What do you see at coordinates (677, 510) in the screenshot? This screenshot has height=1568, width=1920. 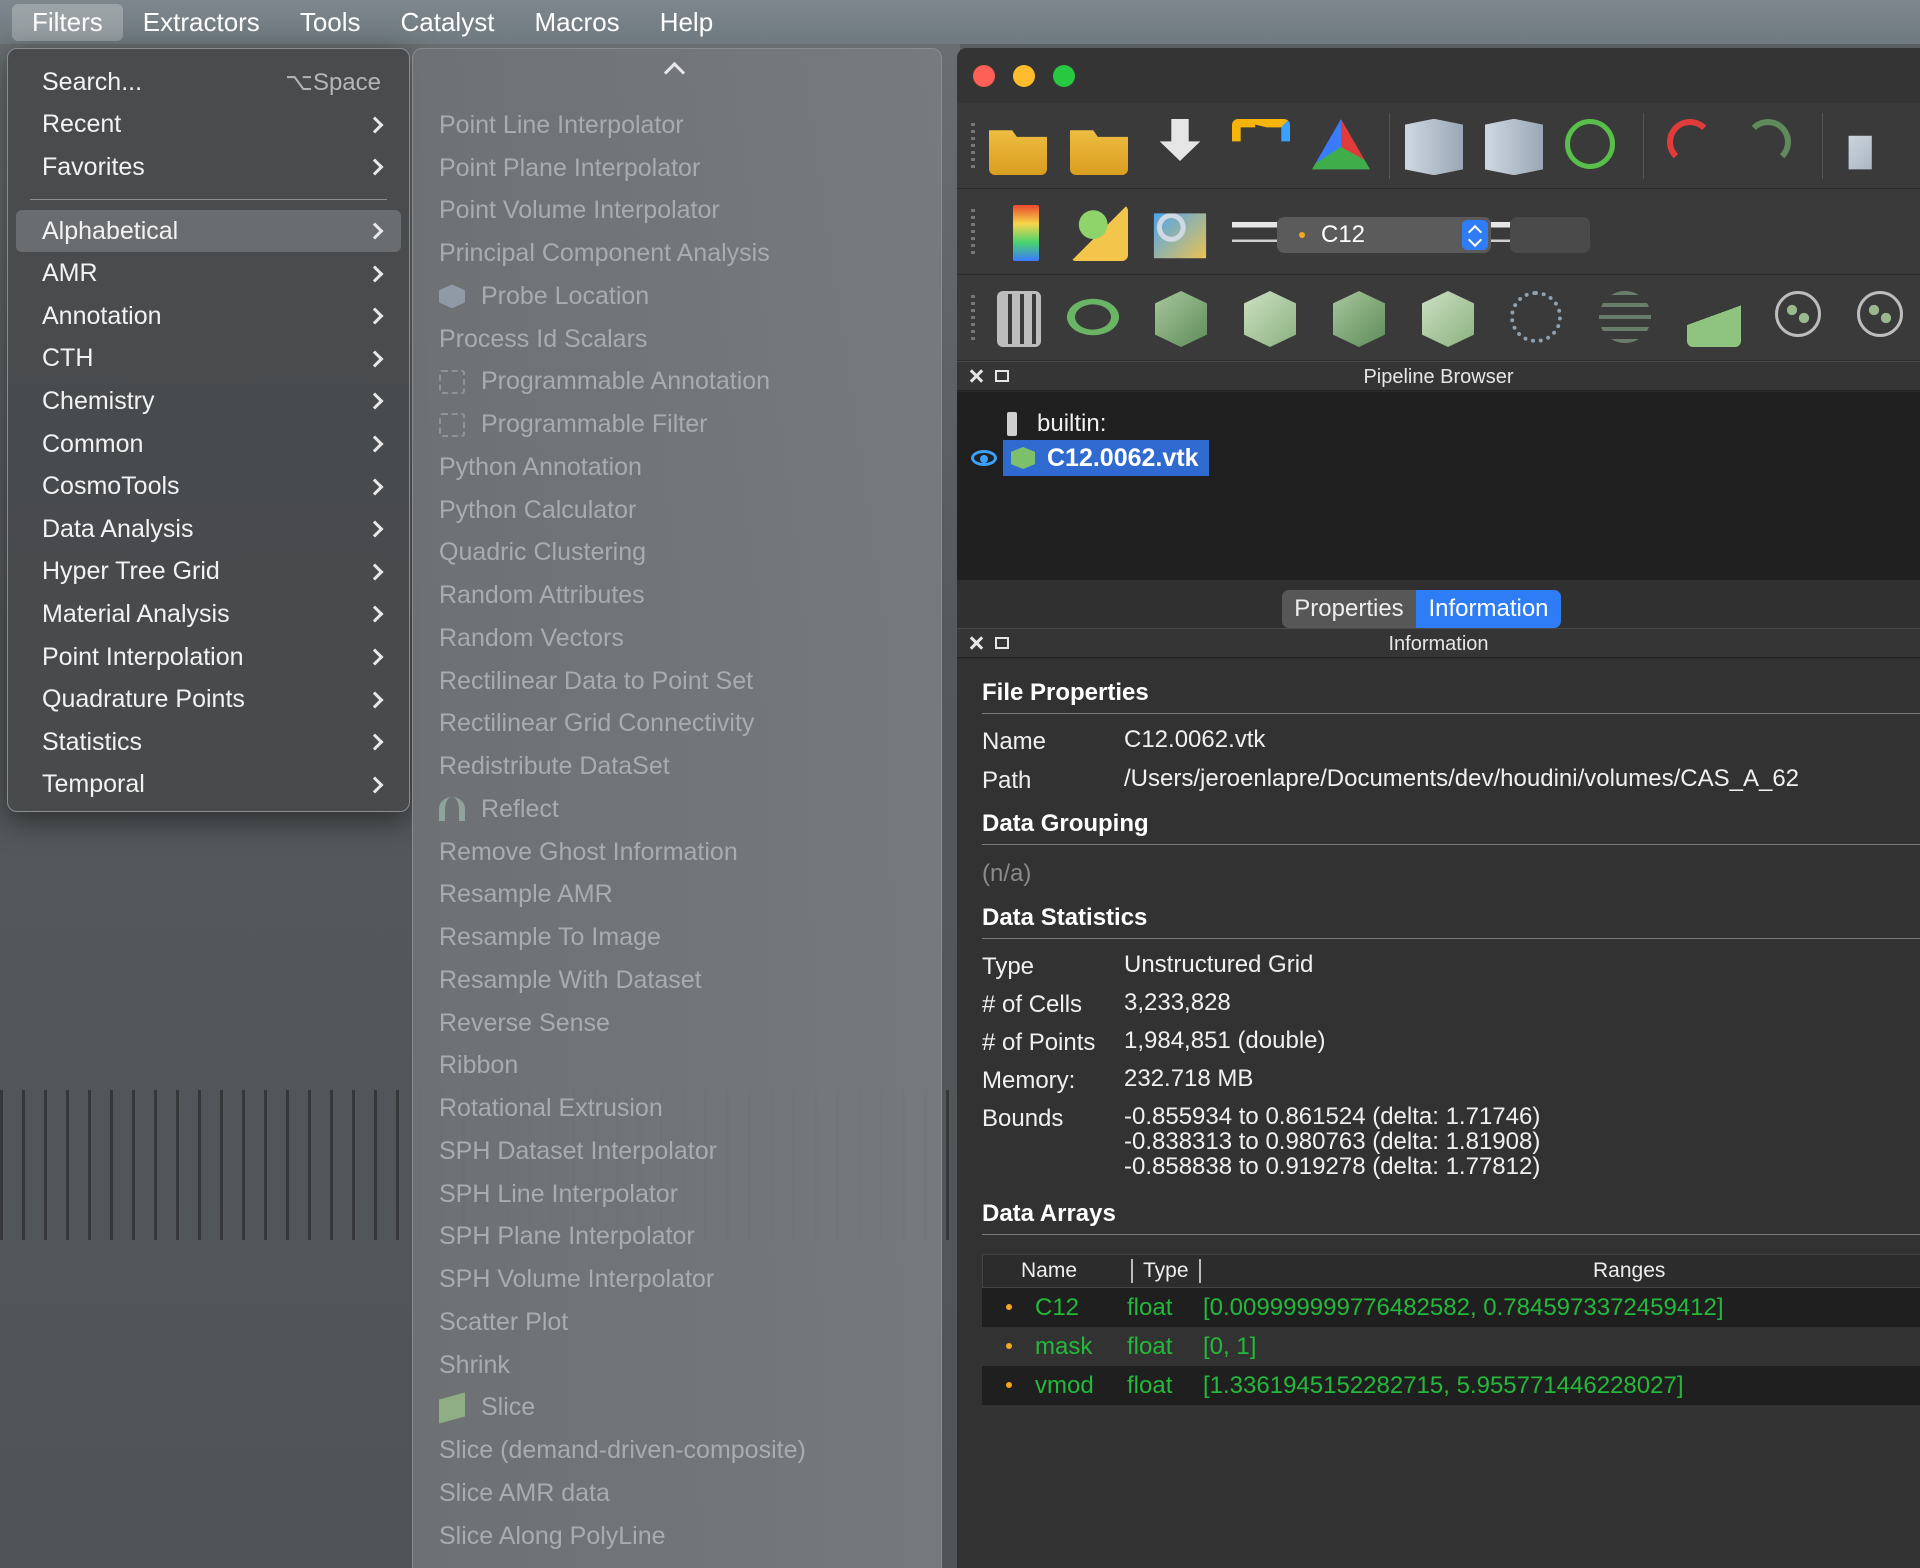 I see `submenu-item: Python Calculator` at bounding box center [677, 510].